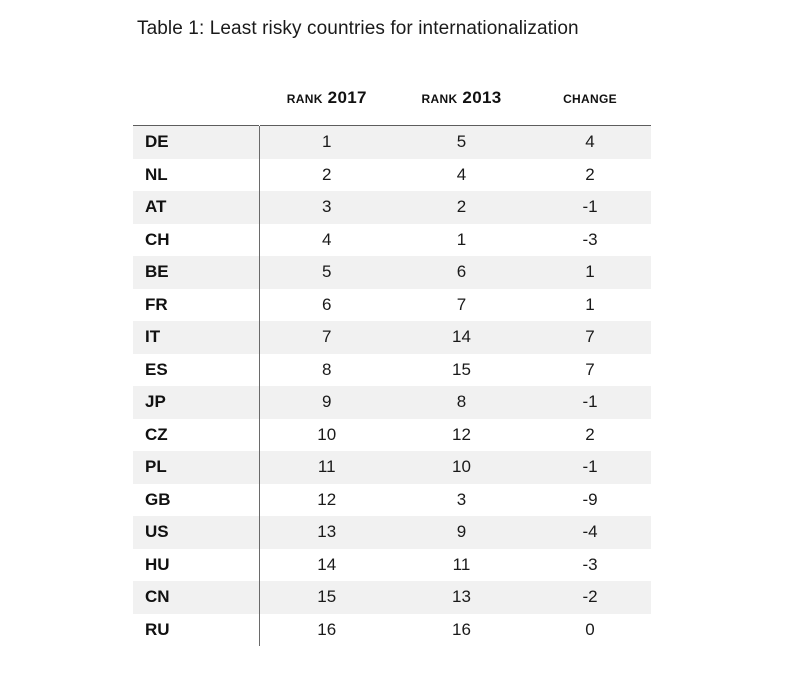 Image resolution: width=812 pixels, height=684 pixels. What do you see at coordinates (196, 532) in the screenshot?
I see `cell-country: US` at bounding box center [196, 532].